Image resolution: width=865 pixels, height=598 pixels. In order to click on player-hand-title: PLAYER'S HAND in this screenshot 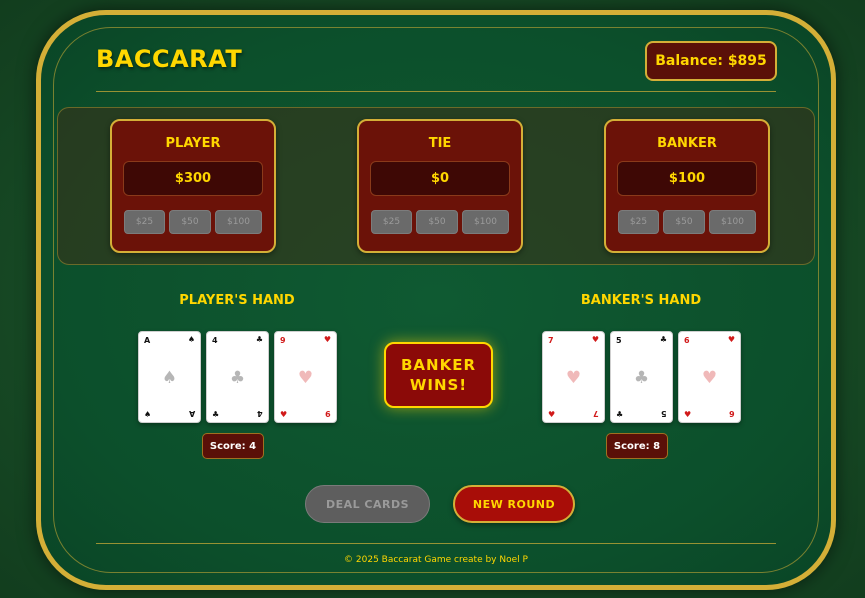, I will do `click(237, 300)`.